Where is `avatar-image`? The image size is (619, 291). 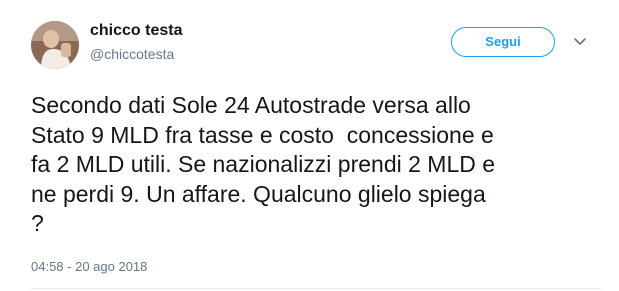 avatar-image is located at coordinates (55, 45).